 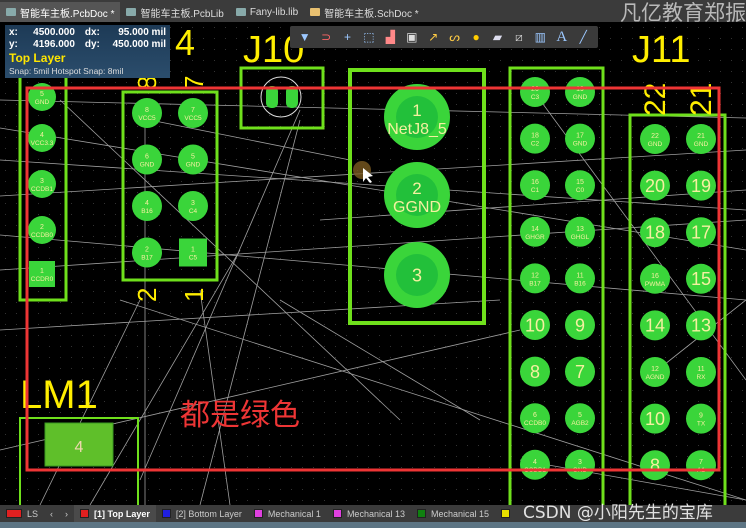 I want to click on pad-5: 5GND, so click(x=193, y=159).